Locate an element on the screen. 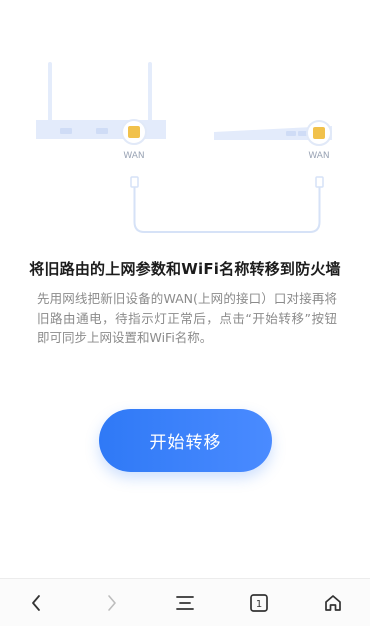 Image resolution: width=370 pixels, height=626 pixels. menu-icon is located at coordinates (185, 602).